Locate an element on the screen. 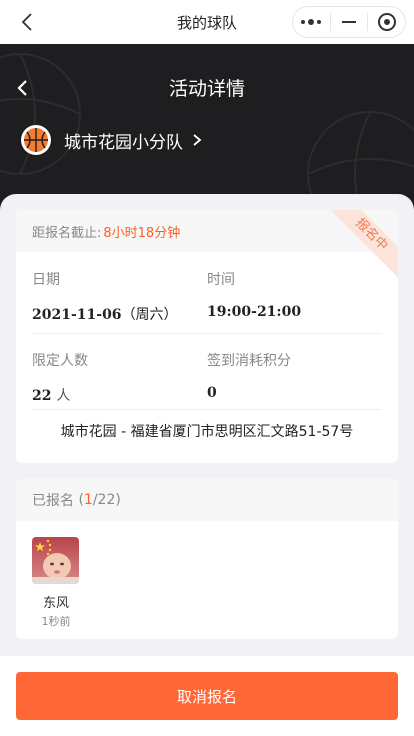 The height and width of the screenshot is (736, 414). member-name: 东风 is located at coordinates (55, 603).